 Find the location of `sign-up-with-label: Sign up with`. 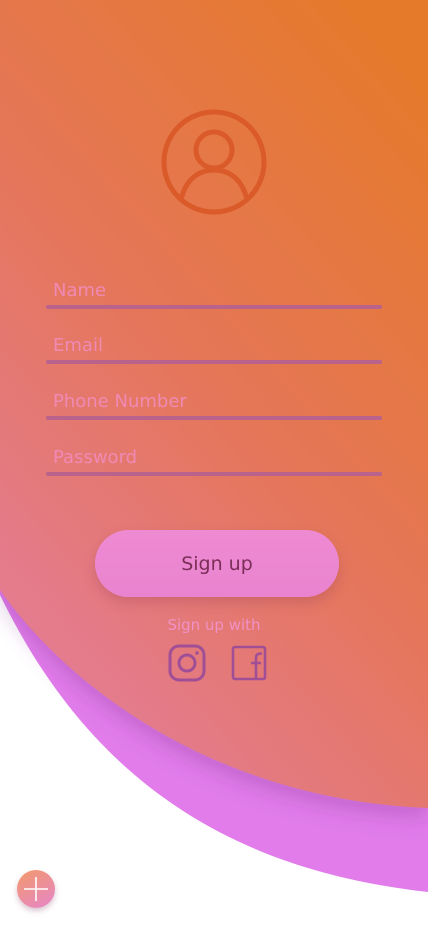

sign-up-with-label: Sign up with is located at coordinates (214, 625).